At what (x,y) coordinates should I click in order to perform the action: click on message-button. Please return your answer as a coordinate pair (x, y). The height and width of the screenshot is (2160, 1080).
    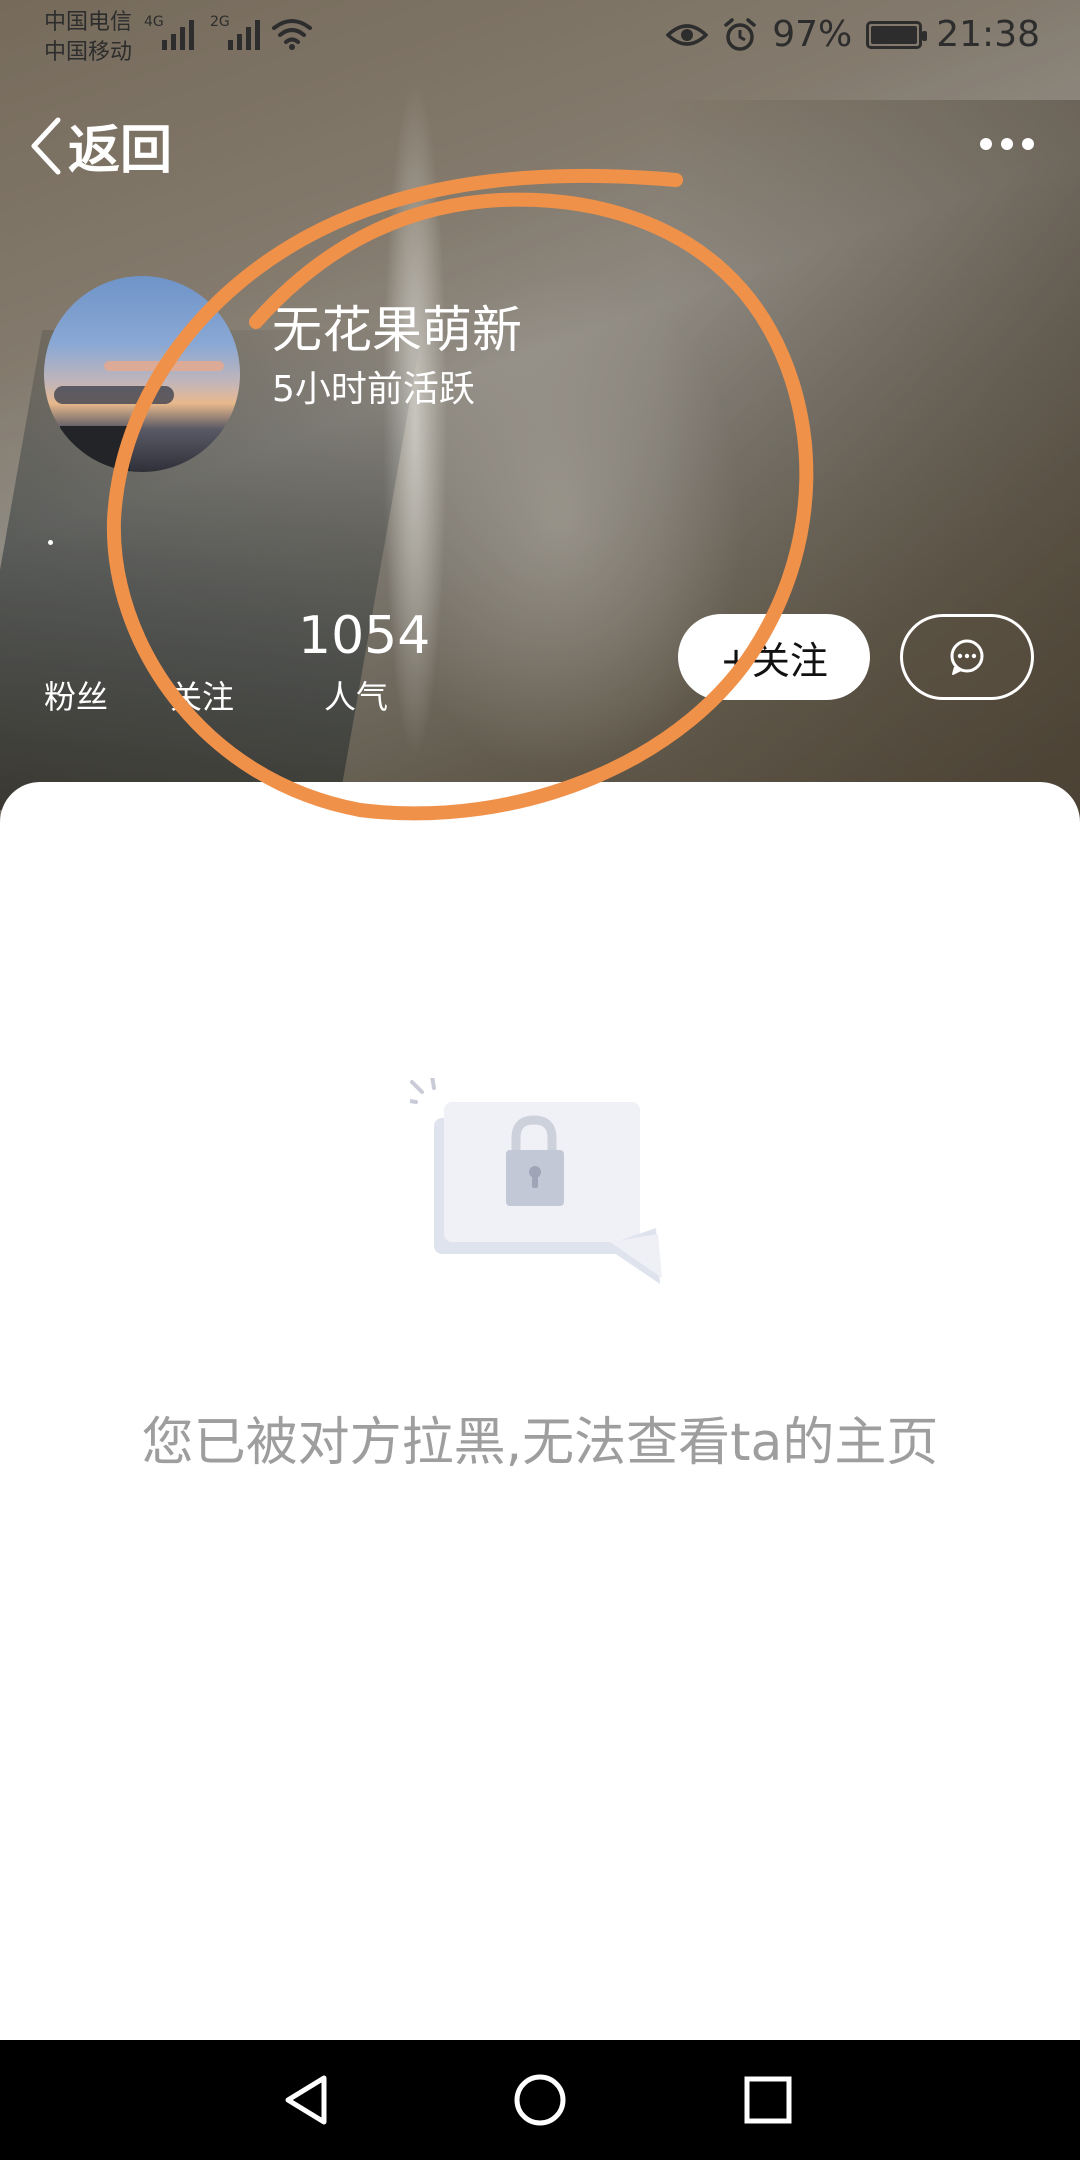
    Looking at the image, I should click on (967, 657).